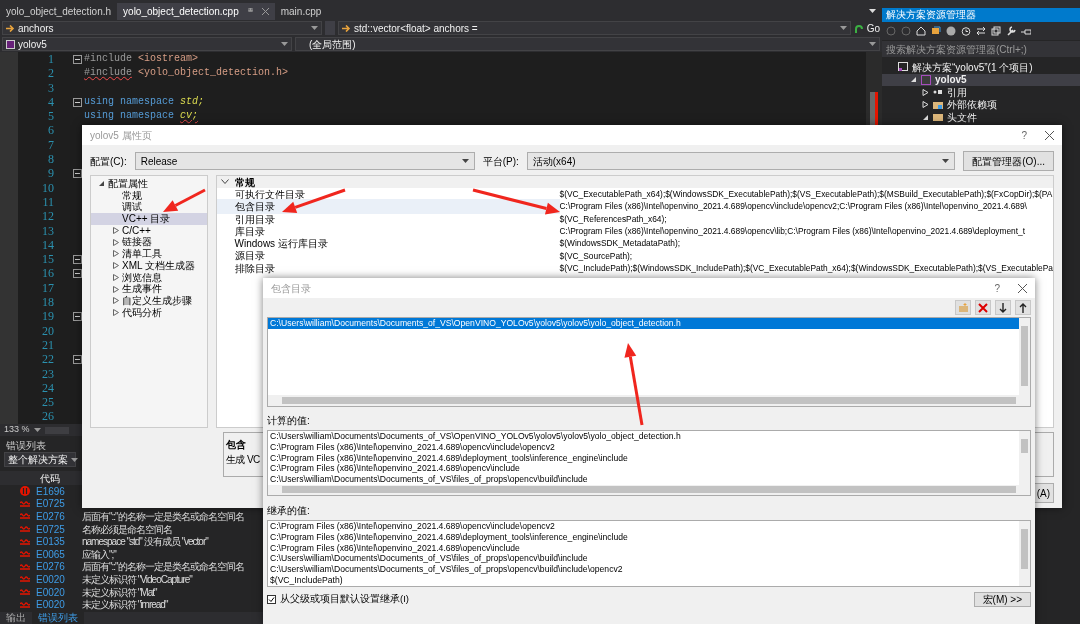 This screenshot has width=1080, height=624. What do you see at coordinates (51, 517) in the screenshot?
I see `error-code: E0276` at bounding box center [51, 517].